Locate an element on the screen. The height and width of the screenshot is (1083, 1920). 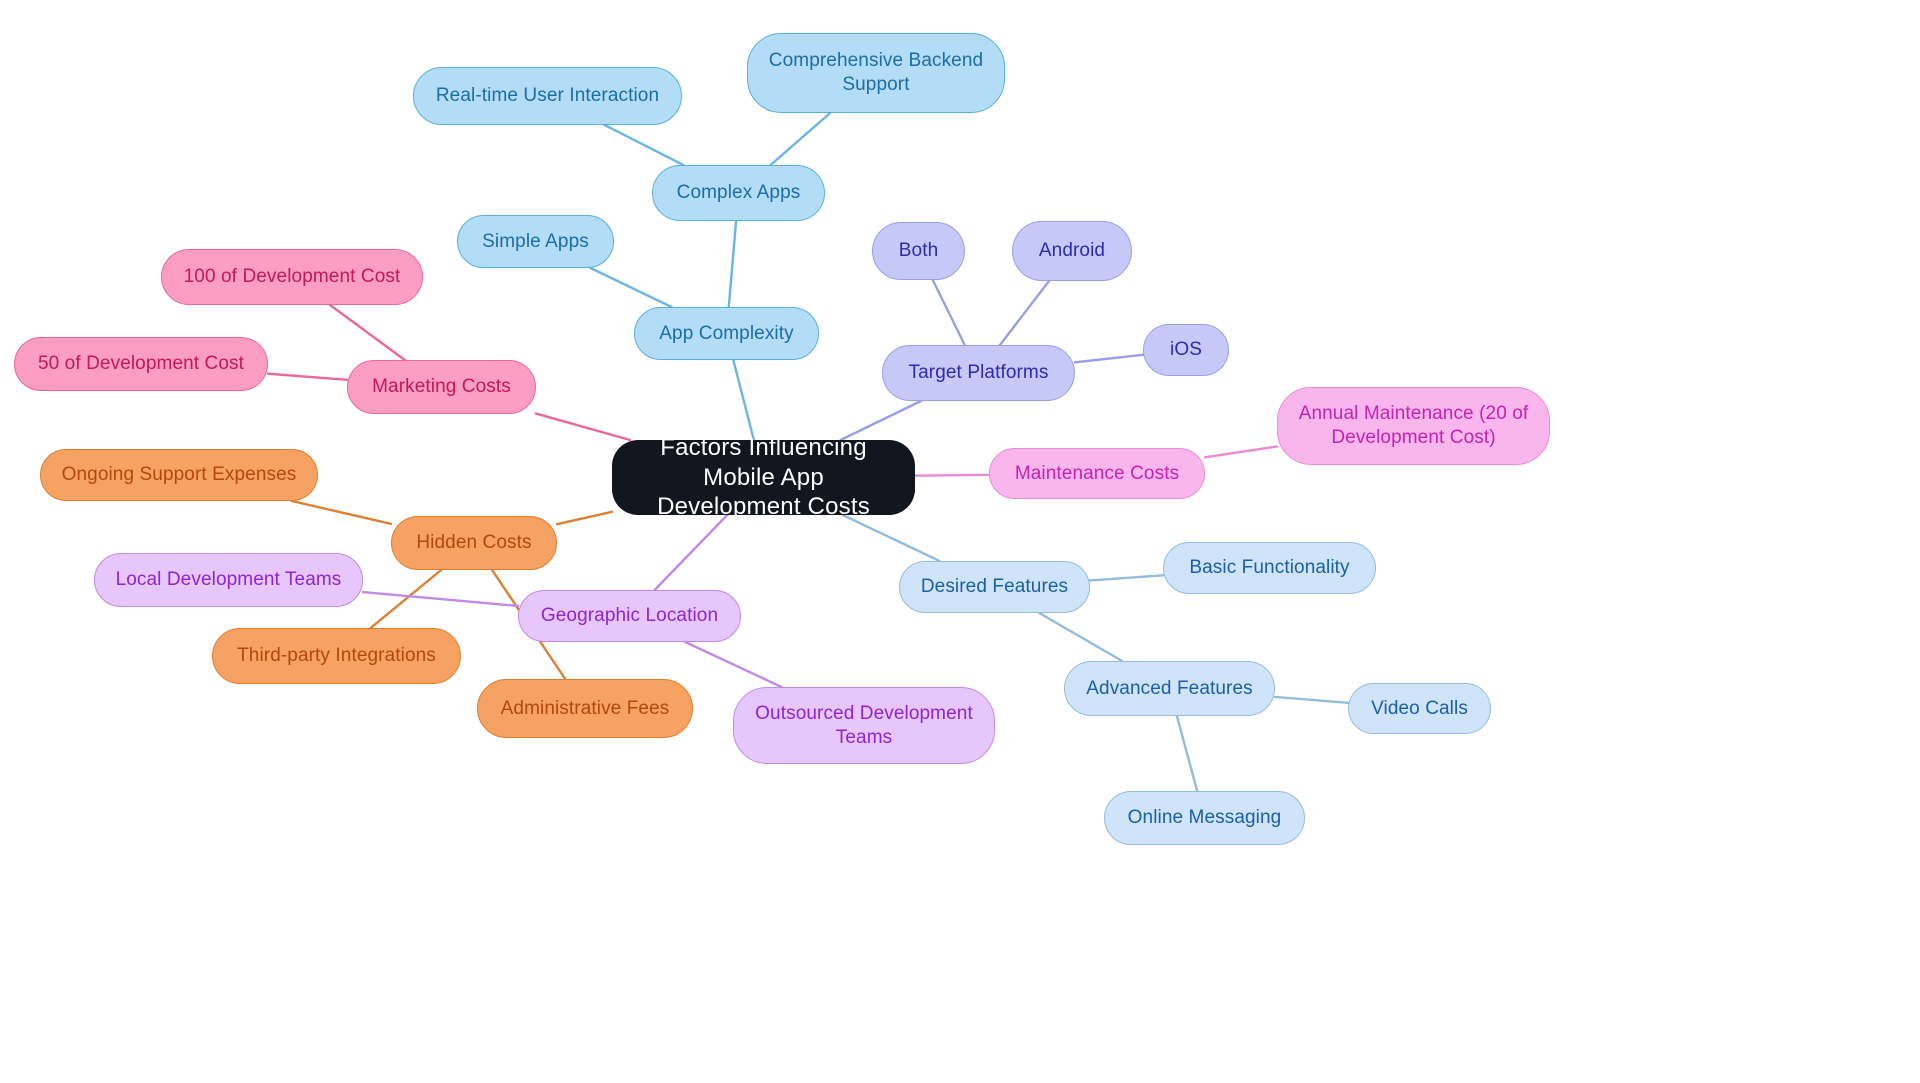
mindmap-edge-desired-to-advanced is located at coordinates (1081, 637).